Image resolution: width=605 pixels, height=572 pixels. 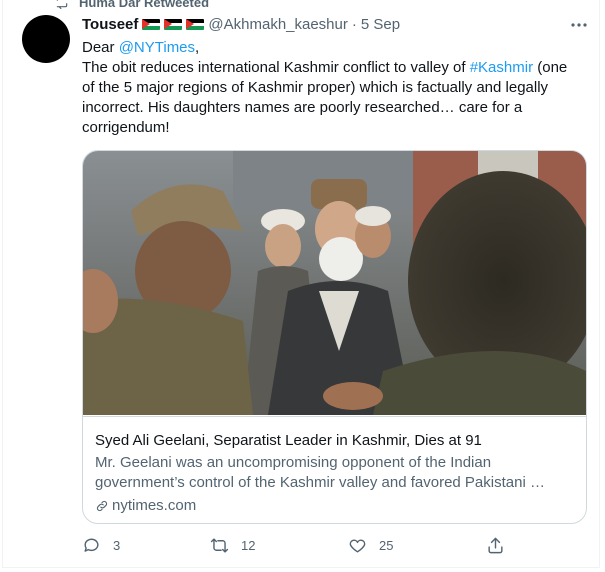 I want to click on author-name: Touseef, so click(x=110, y=24).